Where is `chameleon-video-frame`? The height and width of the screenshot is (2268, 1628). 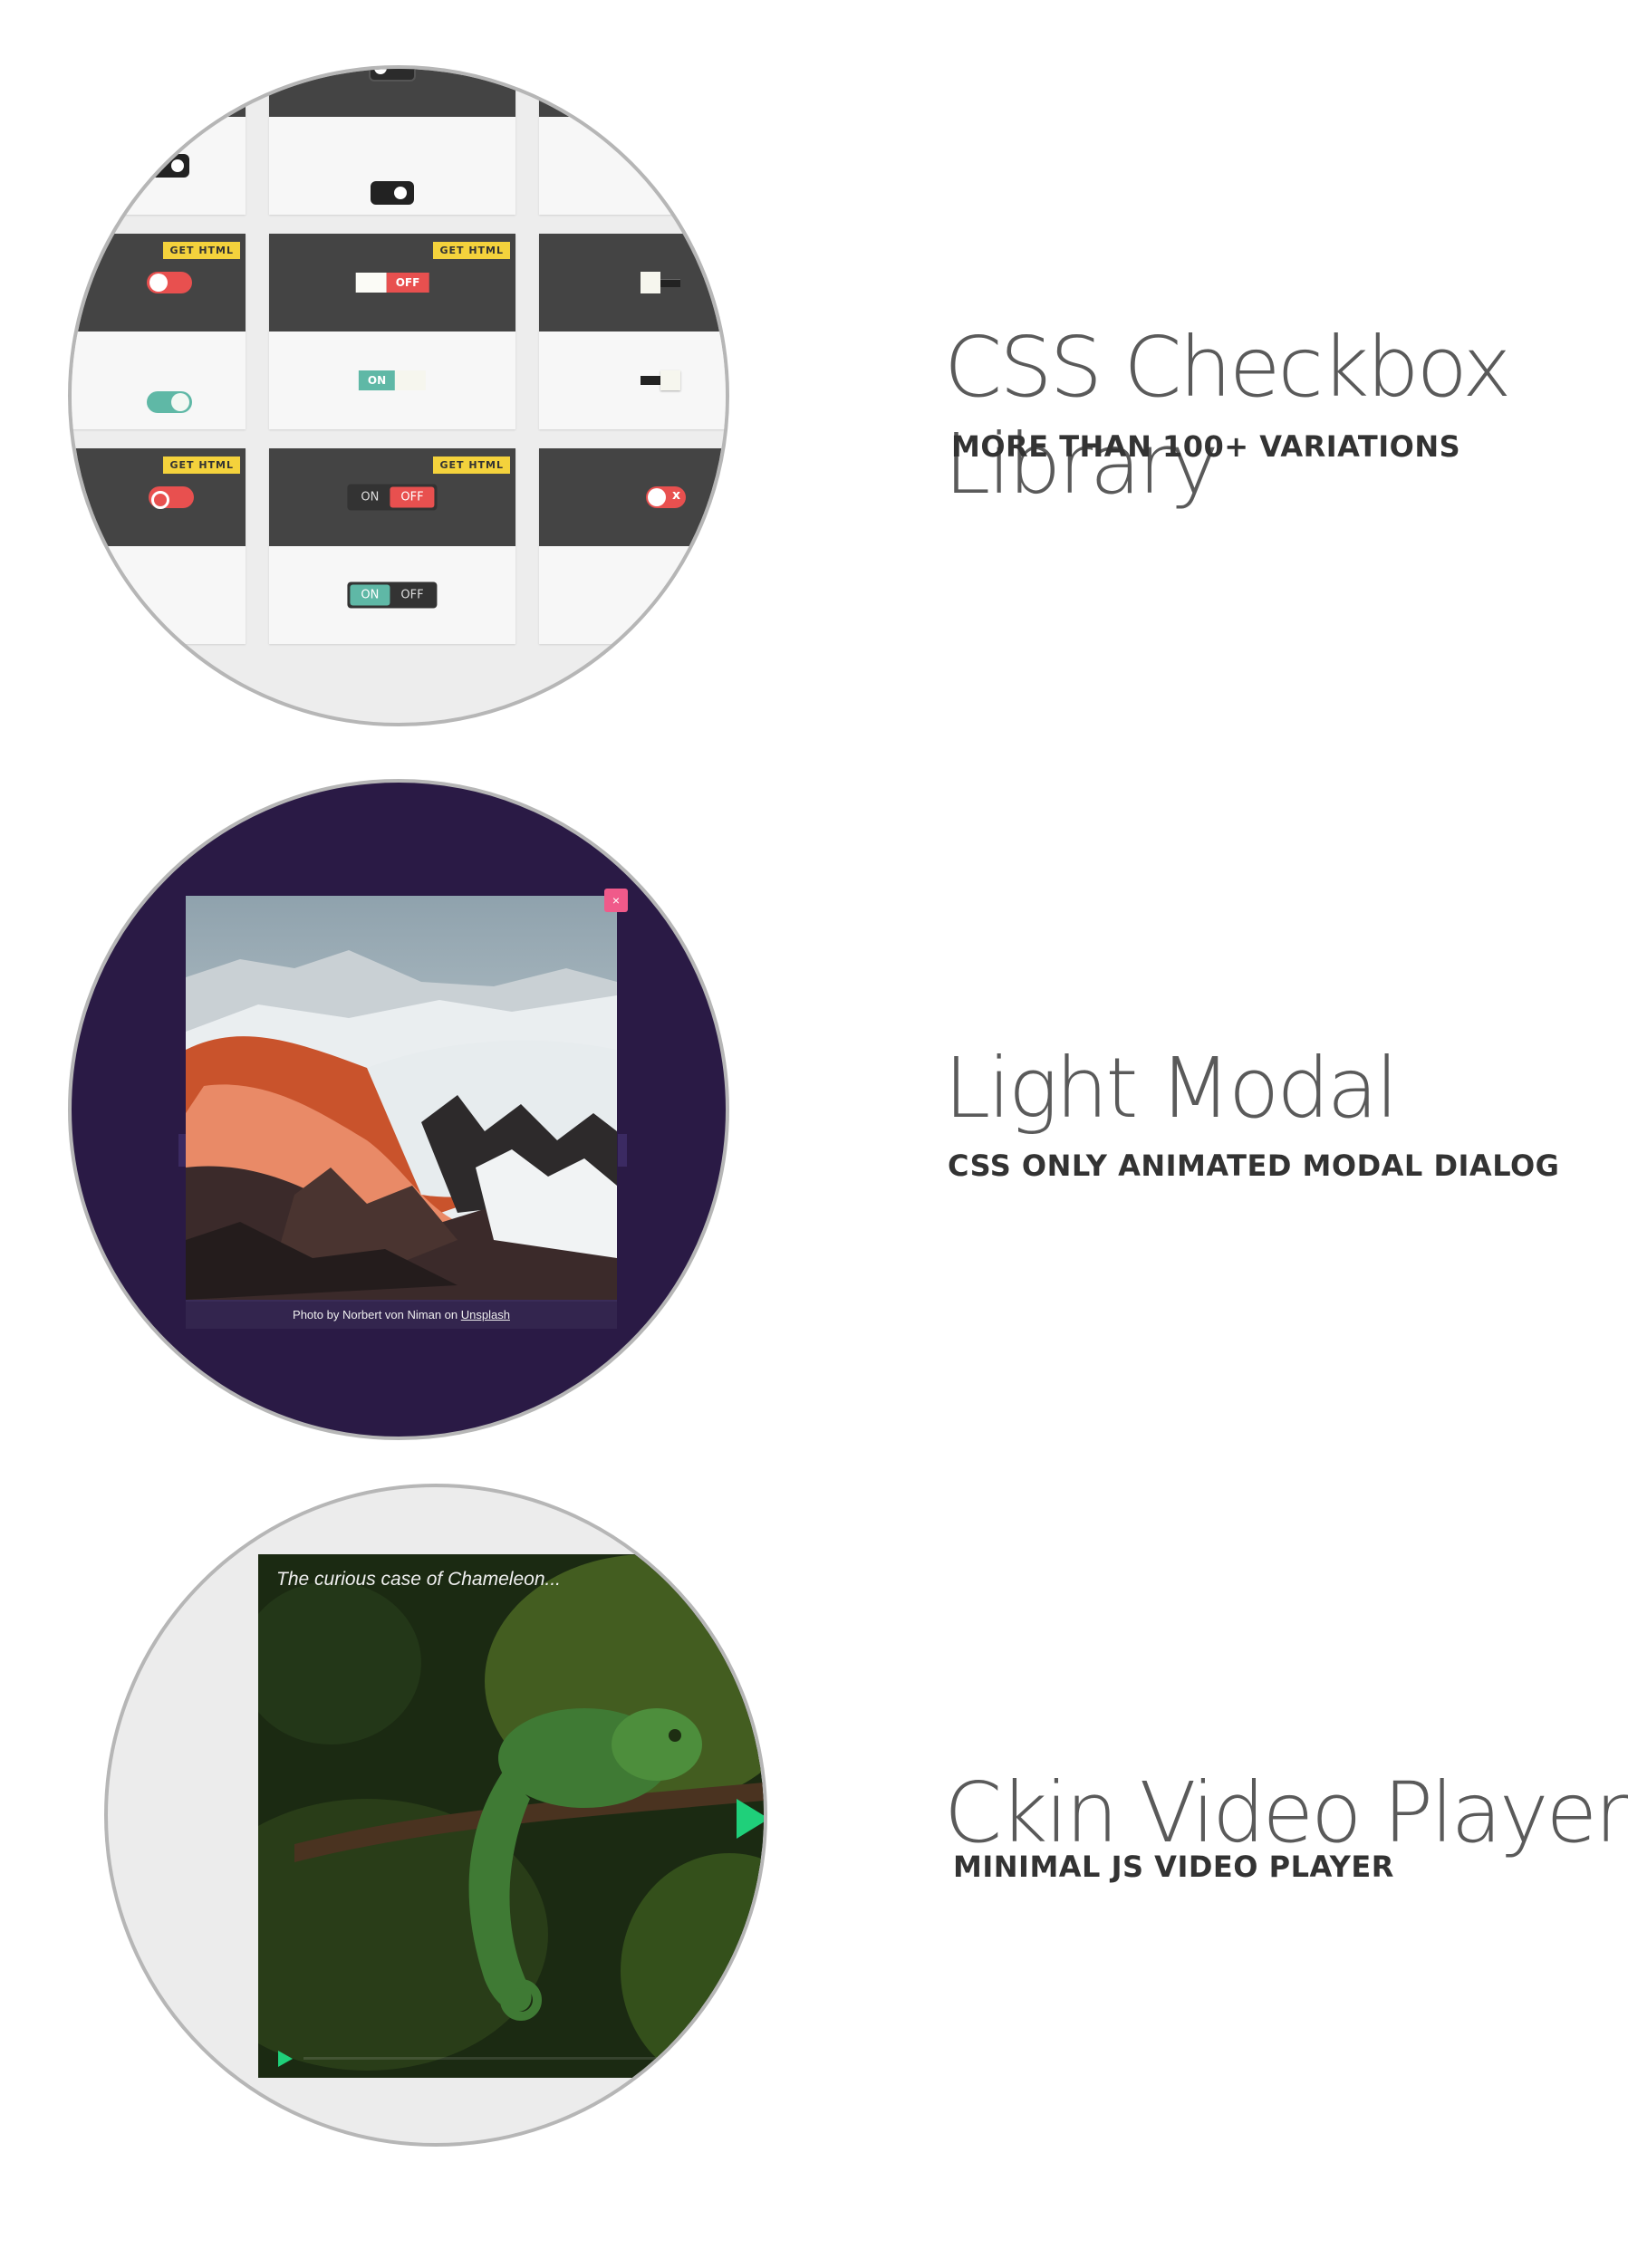 chameleon-video-frame is located at coordinates (511, 1816).